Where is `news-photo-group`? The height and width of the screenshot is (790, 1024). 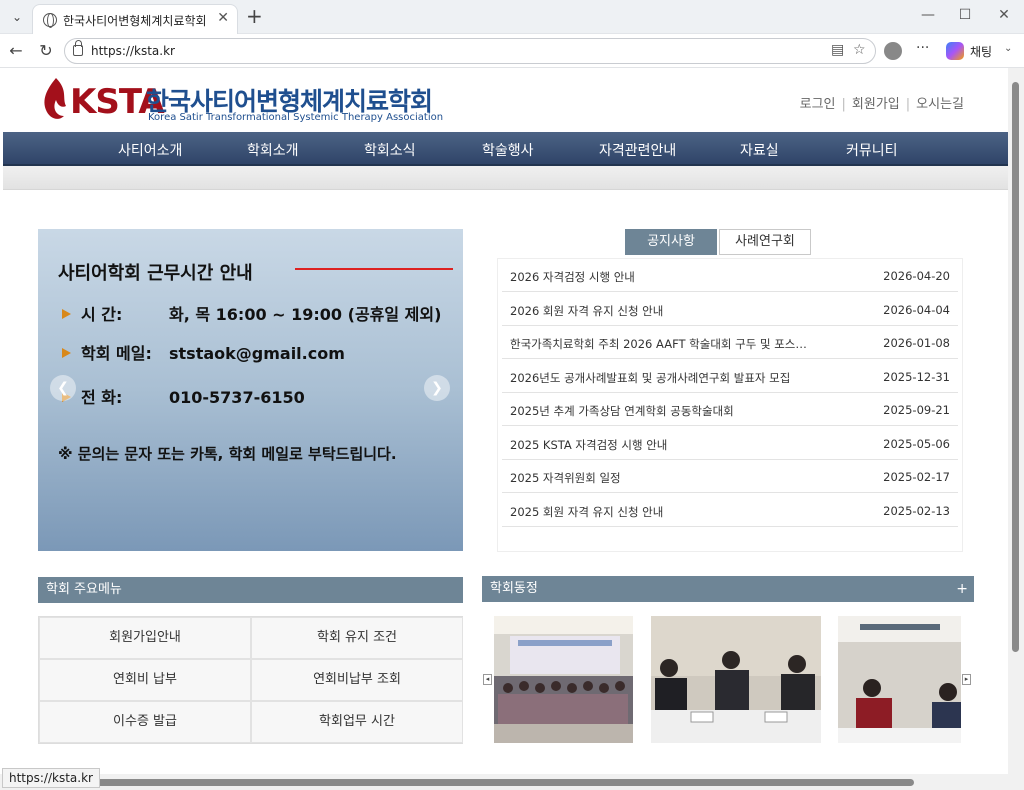
news-photo-group is located at coordinates (563, 679).